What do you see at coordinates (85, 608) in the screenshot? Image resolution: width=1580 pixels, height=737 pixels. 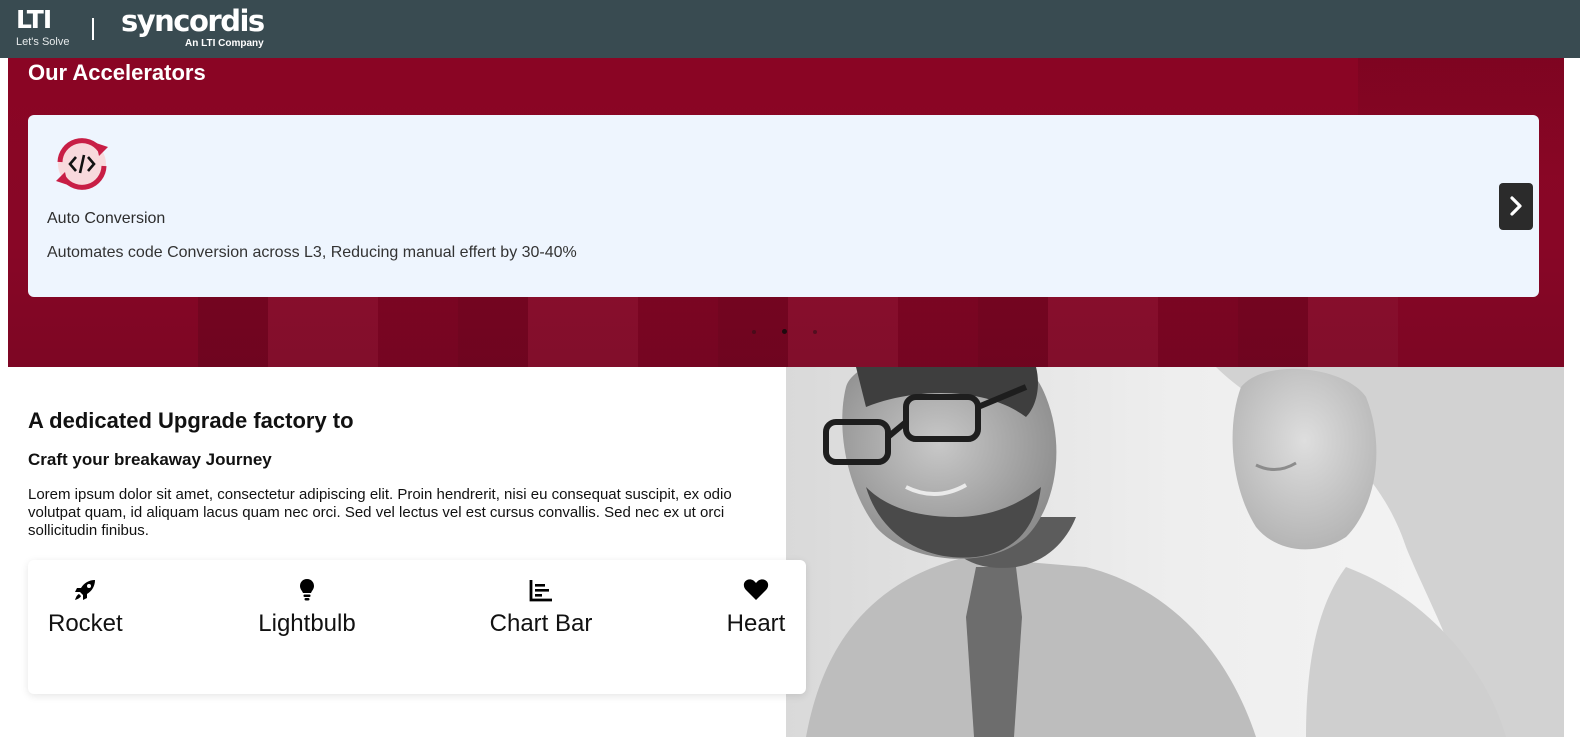 I see `feature-rocket: Rocket` at bounding box center [85, 608].